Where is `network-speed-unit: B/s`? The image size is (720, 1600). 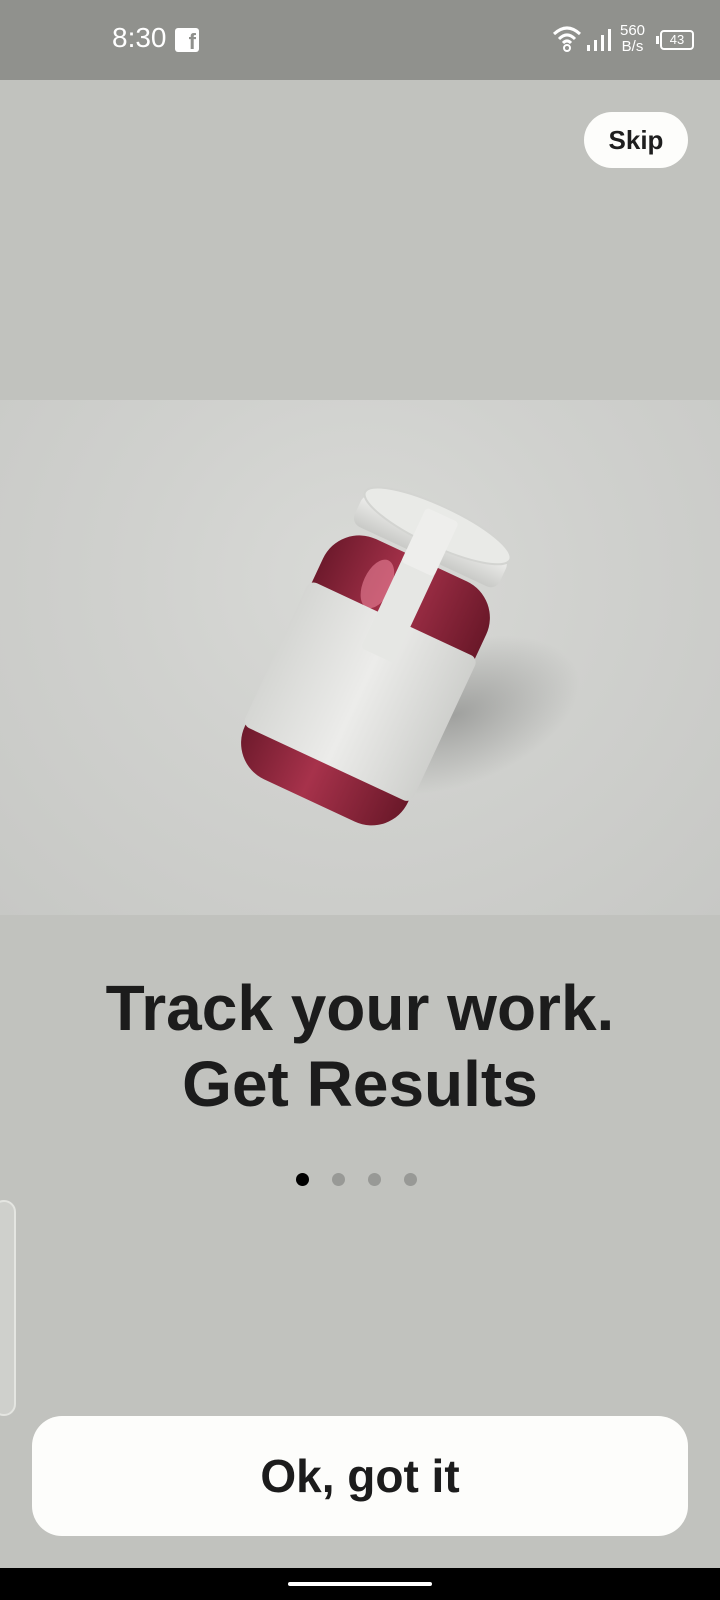
network-speed-unit: B/s is located at coordinates (632, 46).